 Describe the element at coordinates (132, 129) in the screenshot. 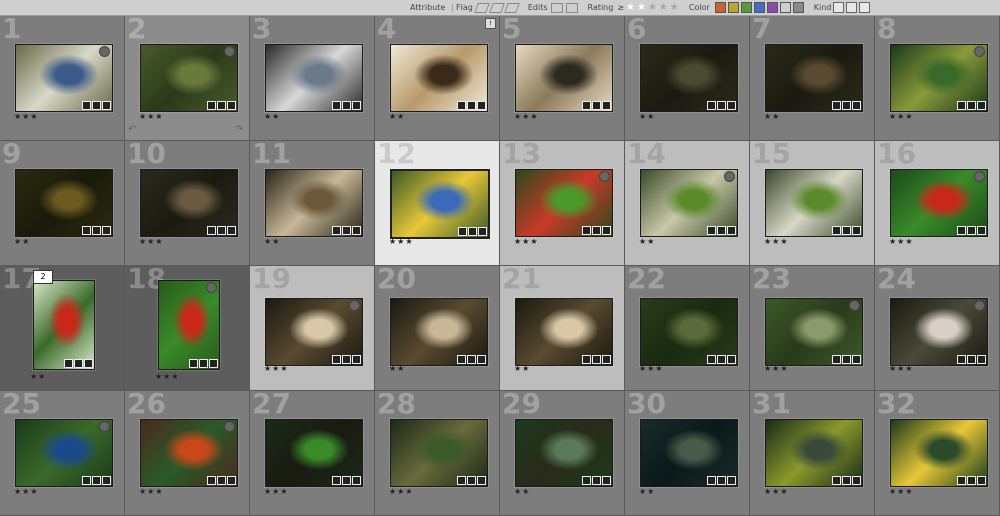

I see `rotate-left-icon: ↶` at that location.